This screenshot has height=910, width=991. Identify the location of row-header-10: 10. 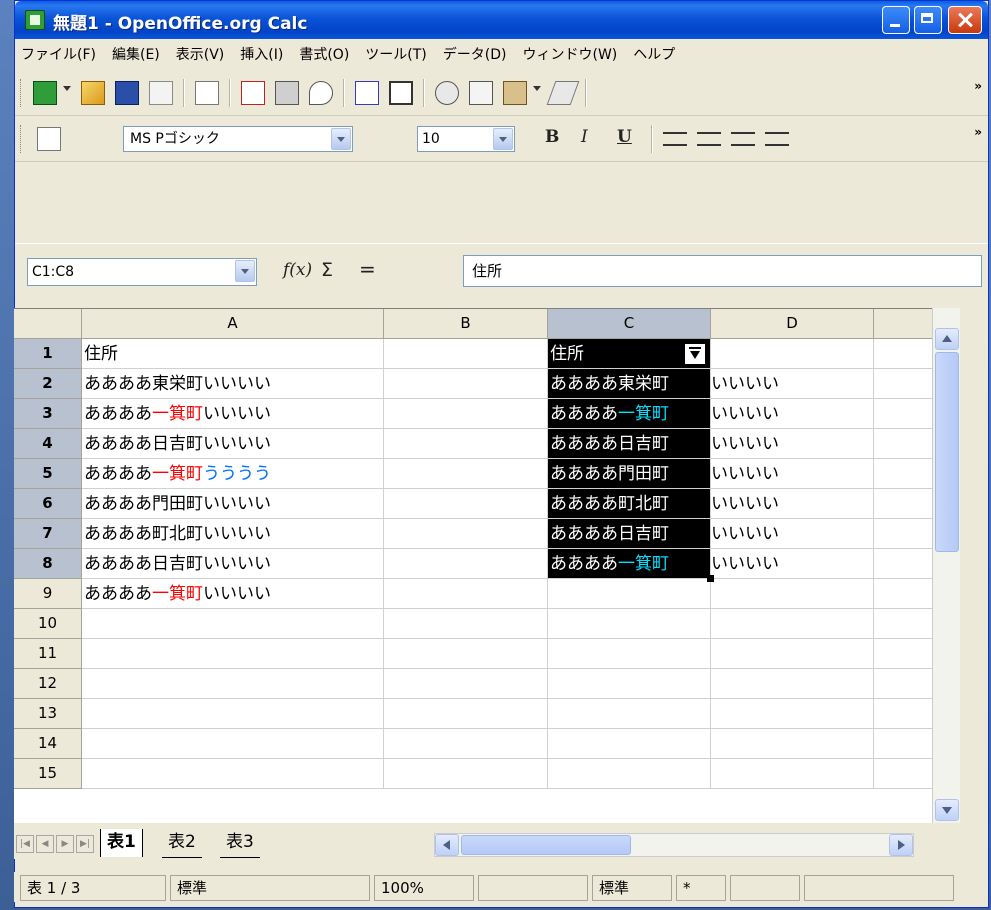
(48, 624).